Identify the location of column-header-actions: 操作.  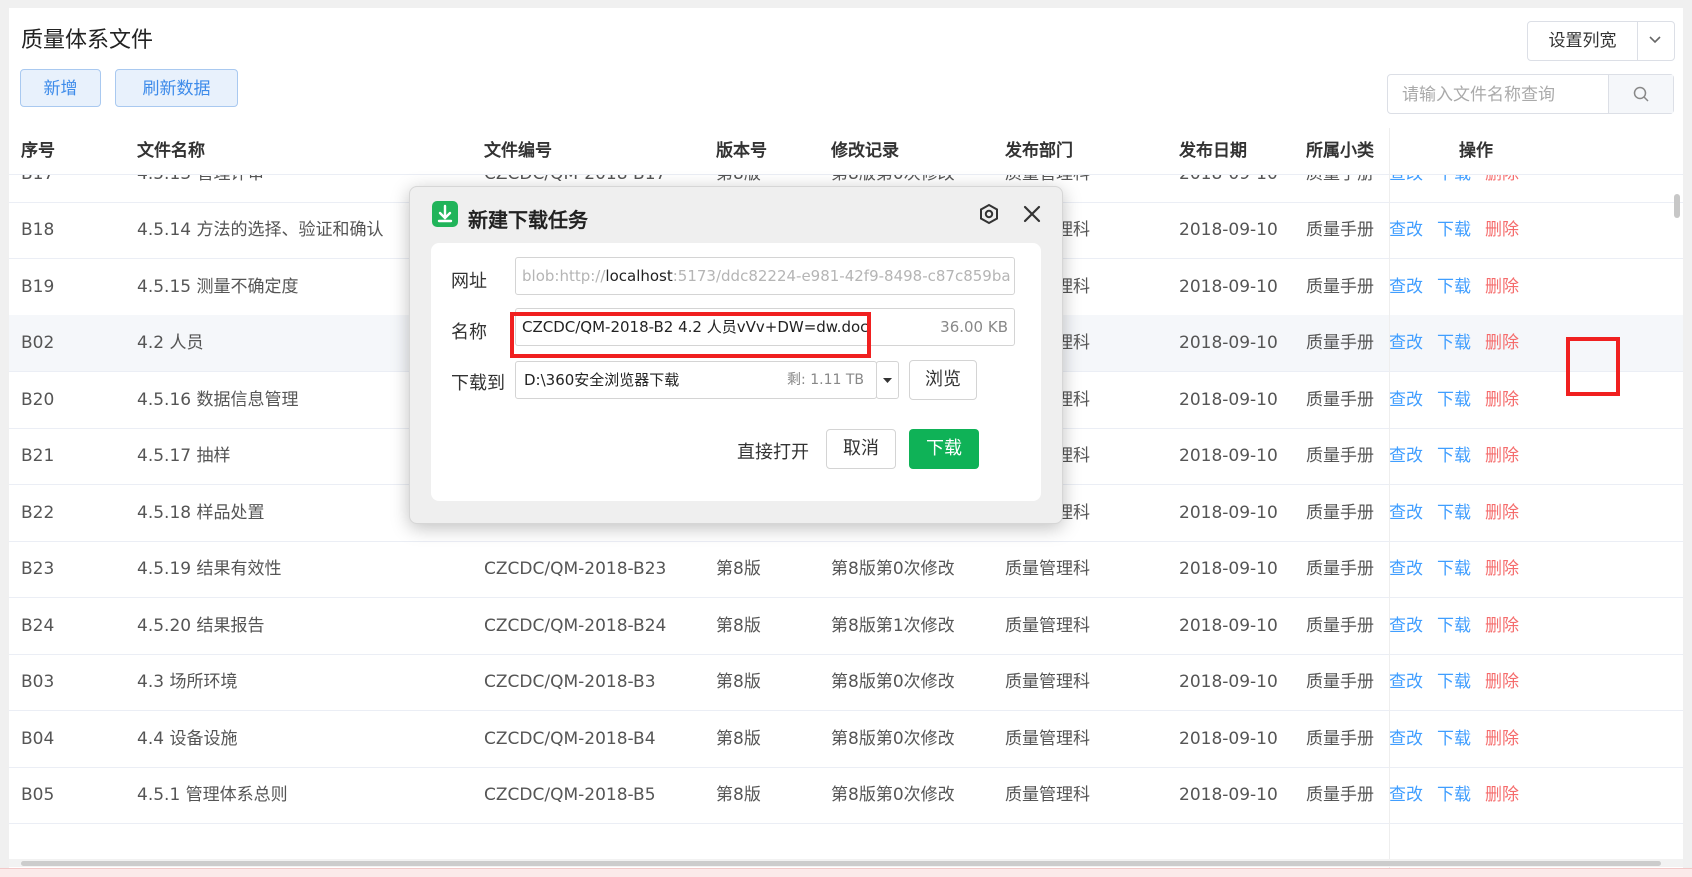
(1476, 151).